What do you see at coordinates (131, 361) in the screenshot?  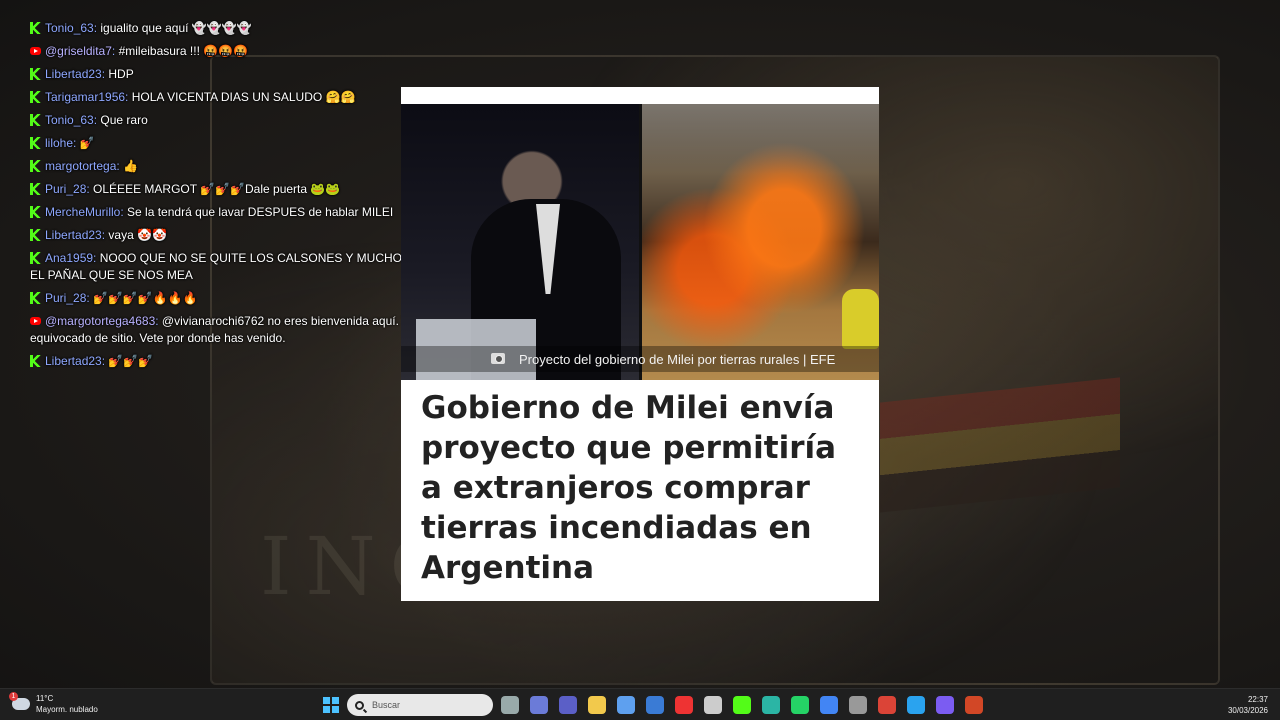 I see `chat-text: 💅💅💅` at bounding box center [131, 361].